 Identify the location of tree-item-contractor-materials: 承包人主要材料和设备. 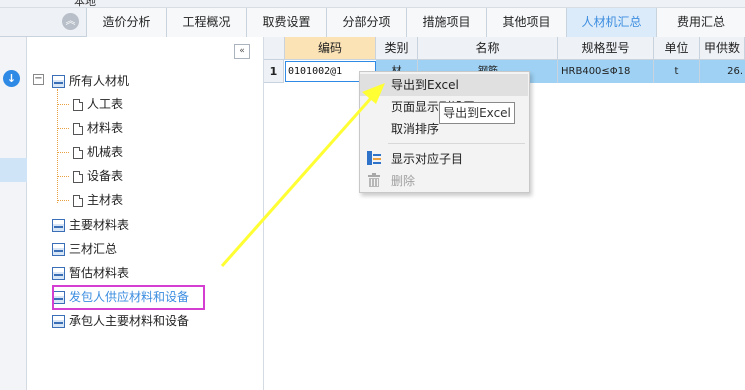
(120, 321).